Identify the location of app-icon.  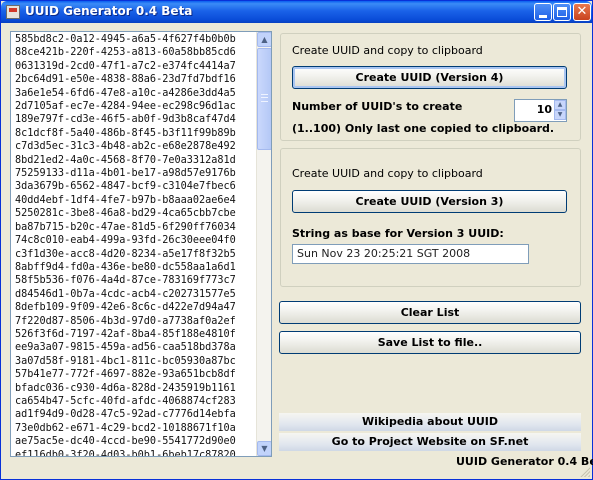
(13, 12).